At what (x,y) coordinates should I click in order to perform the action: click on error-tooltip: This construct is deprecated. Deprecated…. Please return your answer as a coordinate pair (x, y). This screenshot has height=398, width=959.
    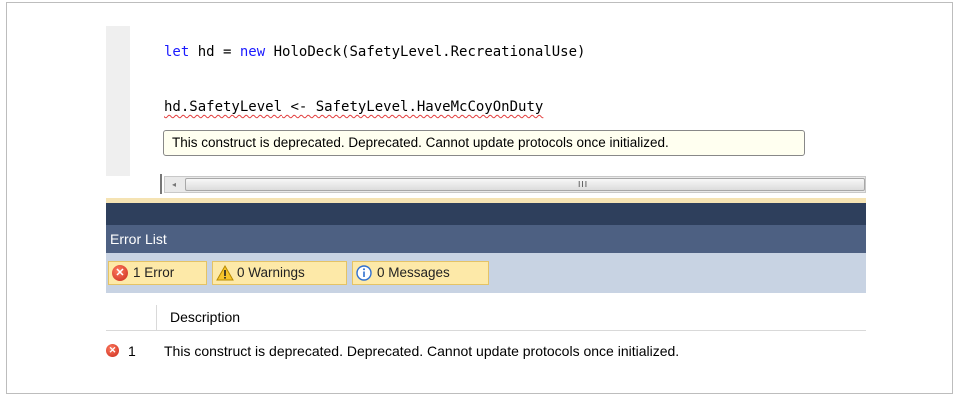
    Looking at the image, I should click on (484, 143).